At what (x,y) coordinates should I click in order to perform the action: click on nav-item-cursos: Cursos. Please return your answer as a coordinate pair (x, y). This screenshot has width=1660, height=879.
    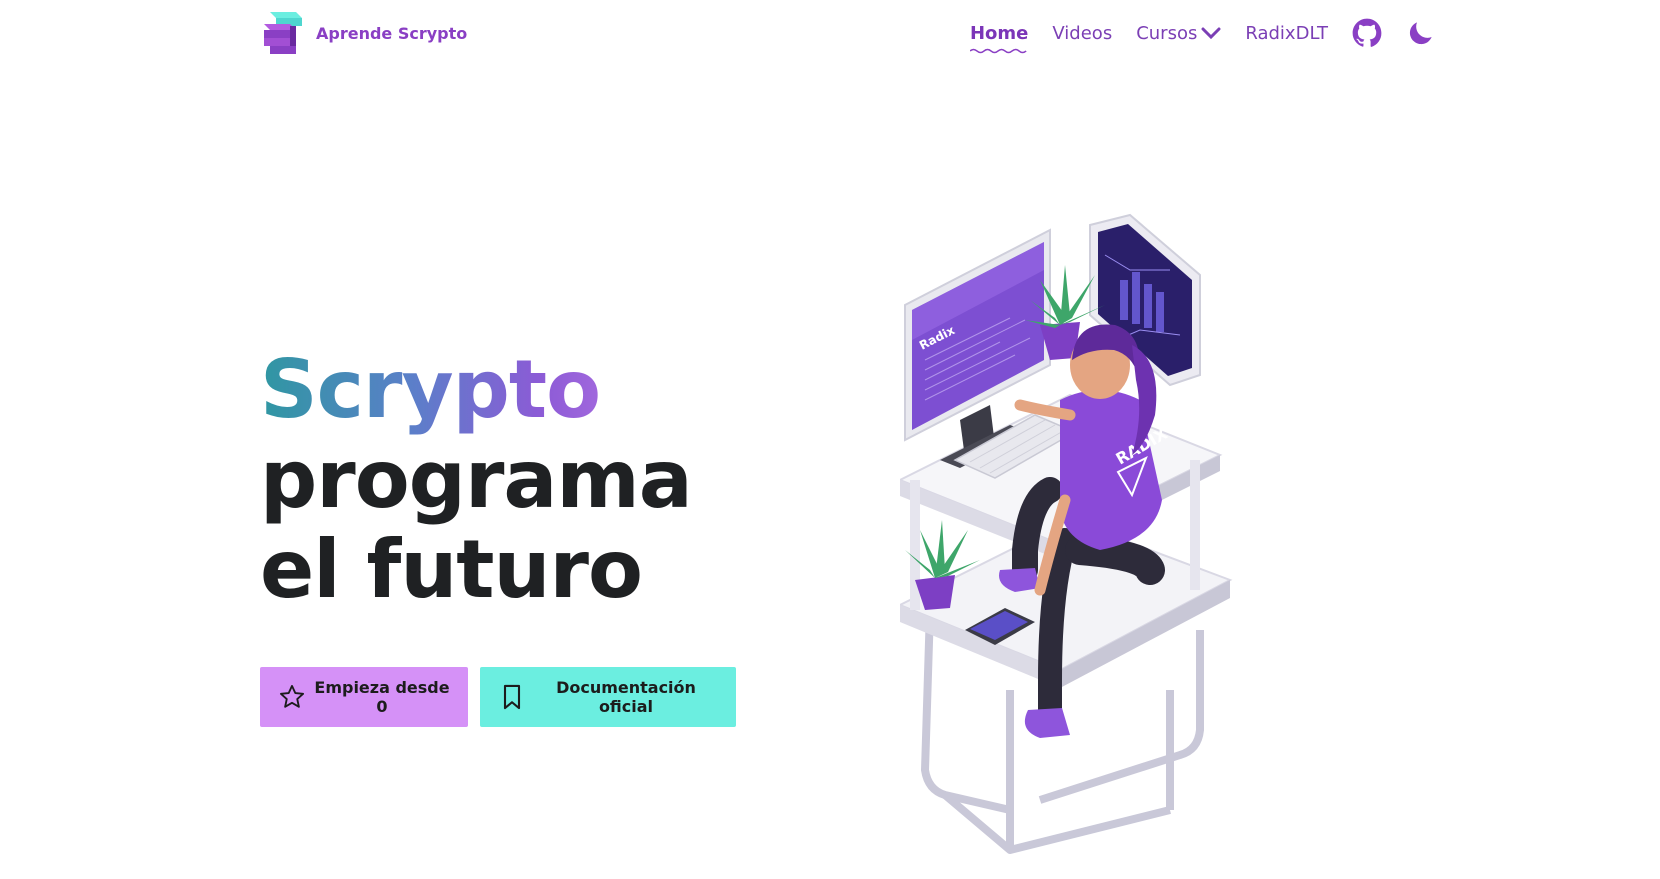
    Looking at the image, I should click on (1178, 33).